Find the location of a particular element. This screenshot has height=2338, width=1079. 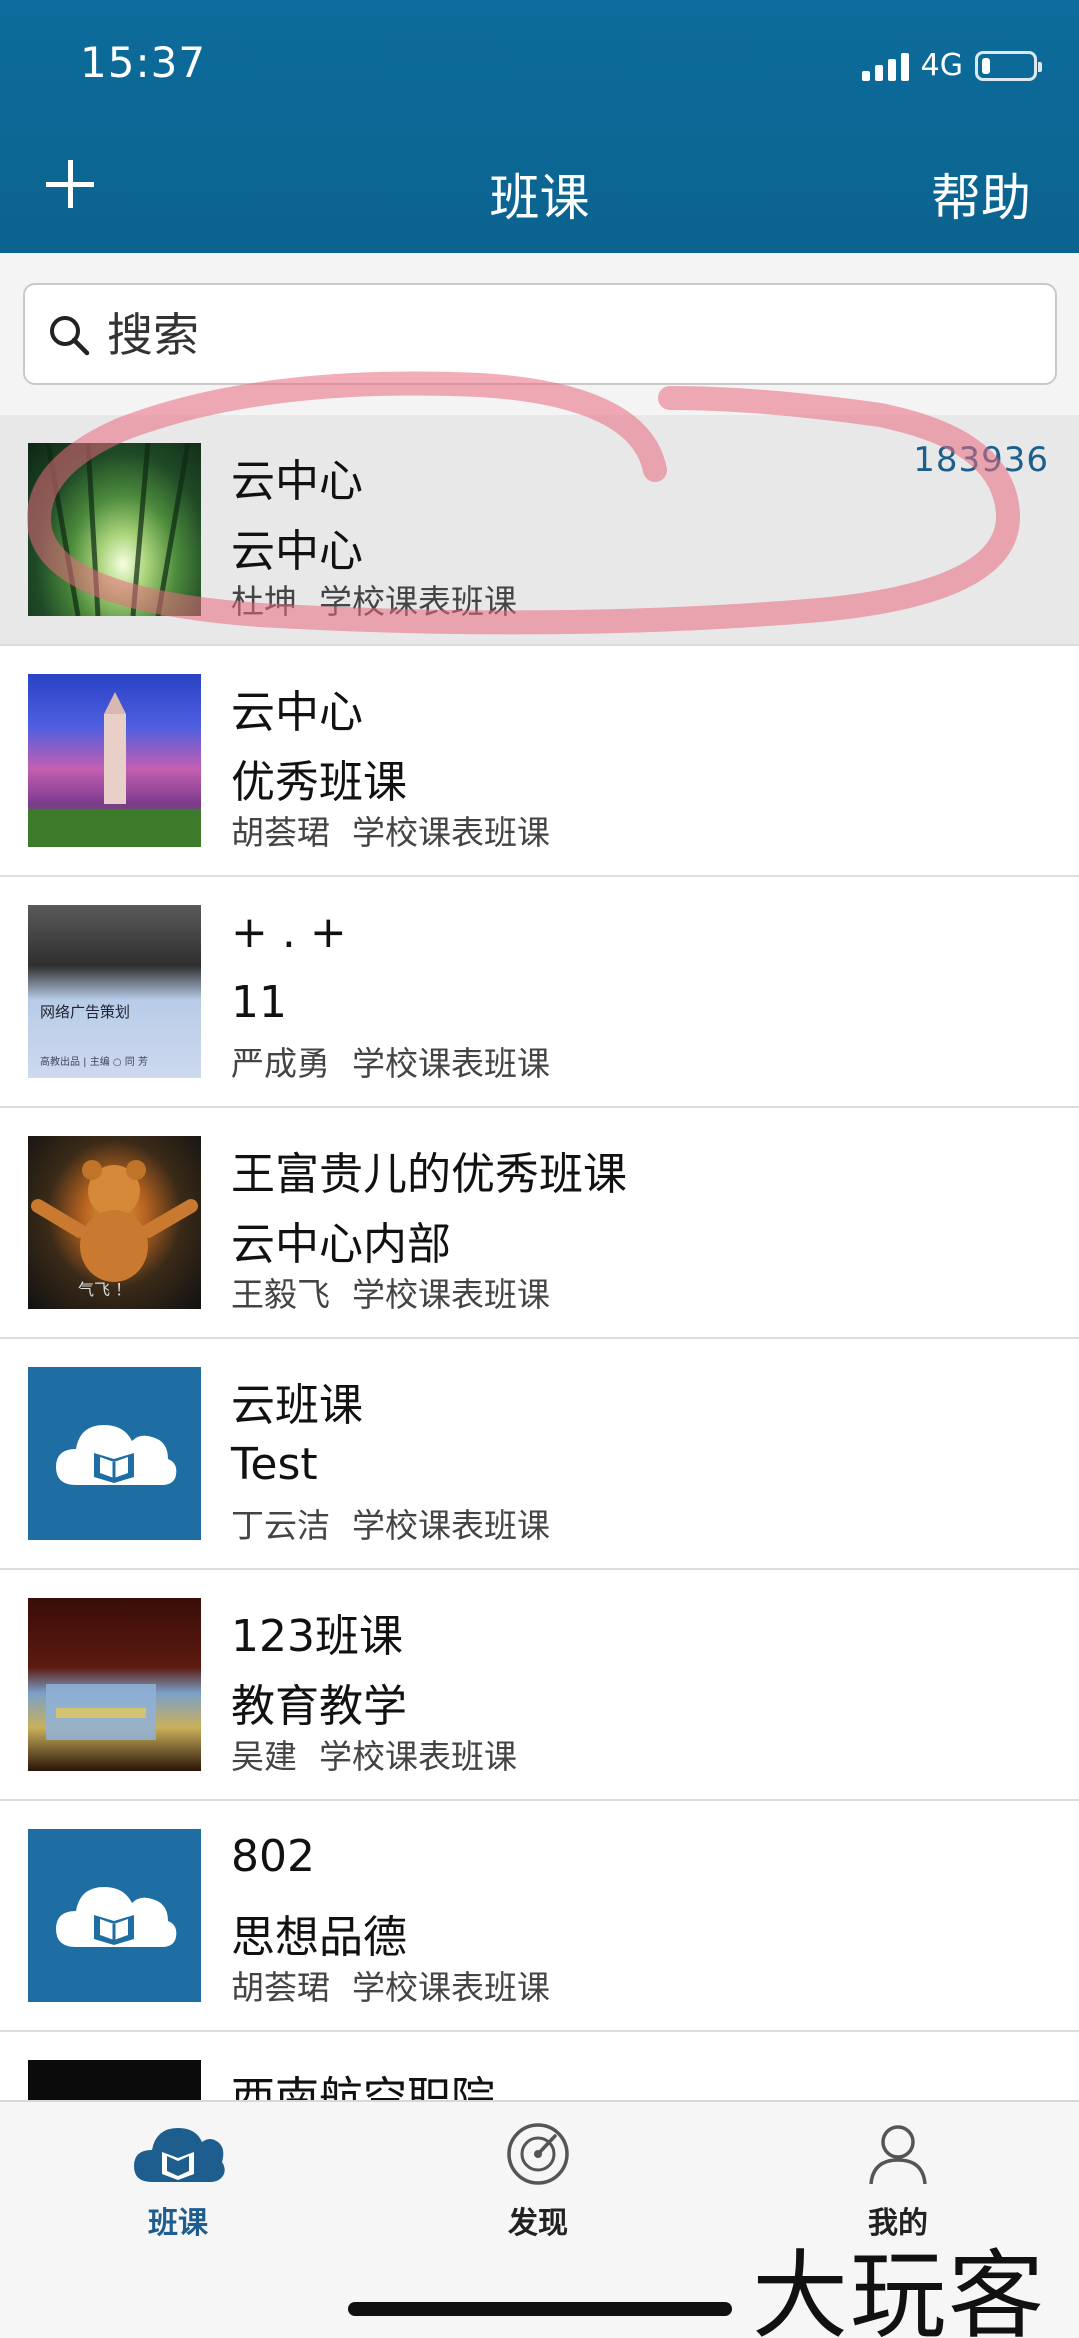

status-time: 15:37 is located at coordinates (143, 62).